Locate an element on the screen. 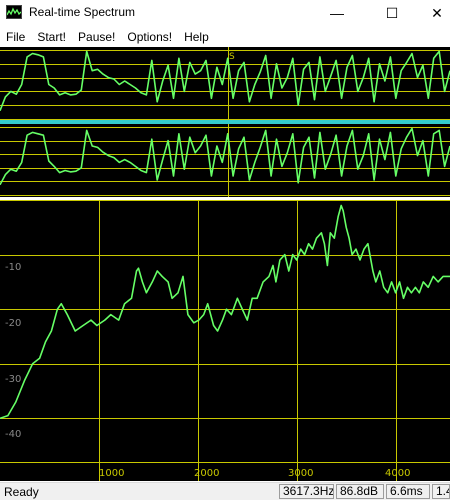 This screenshot has height=500, width=450. channel-divider is located at coordinates (225, 122).